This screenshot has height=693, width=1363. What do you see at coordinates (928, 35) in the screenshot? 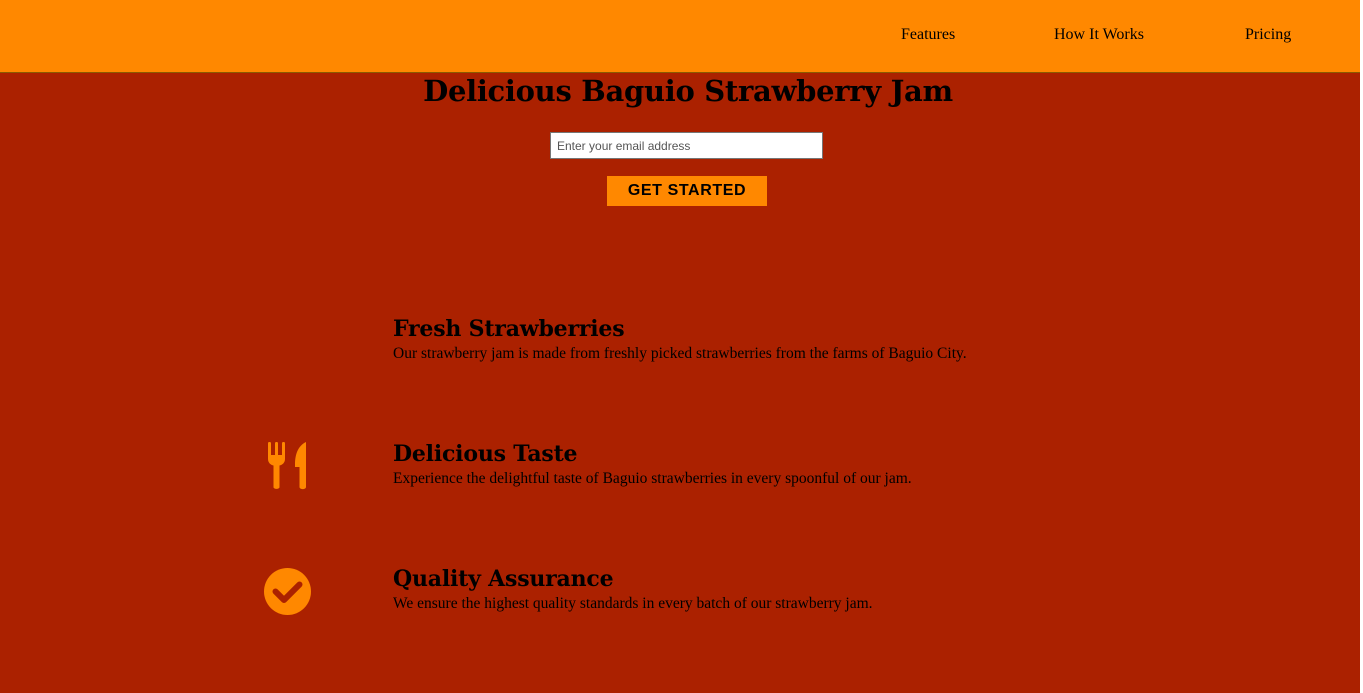
I see `nav-link-features: Features` at bounding box center [928, 35].